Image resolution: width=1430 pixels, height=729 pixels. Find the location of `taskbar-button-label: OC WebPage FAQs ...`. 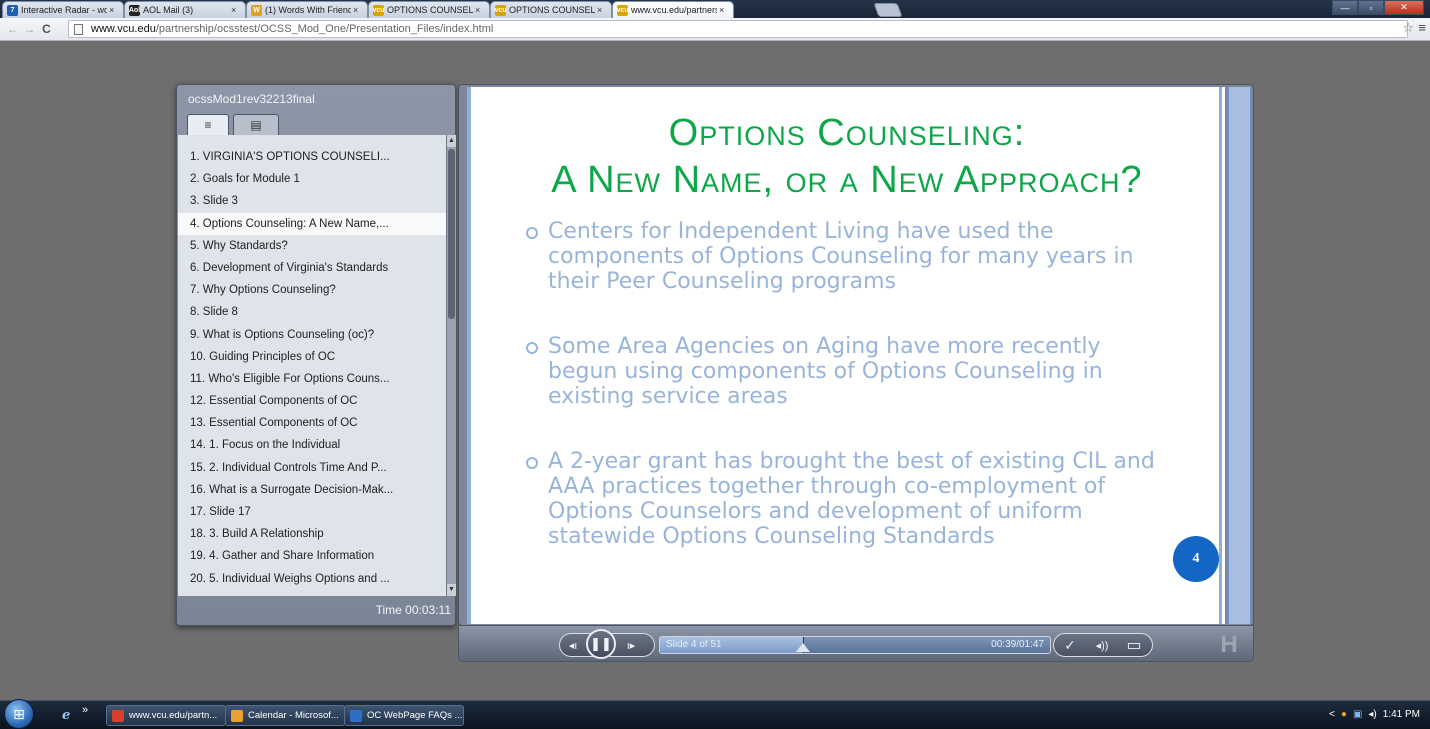

taskbar-button-label: OC WebPage FAQs ... is located at coordinates (415, 715).